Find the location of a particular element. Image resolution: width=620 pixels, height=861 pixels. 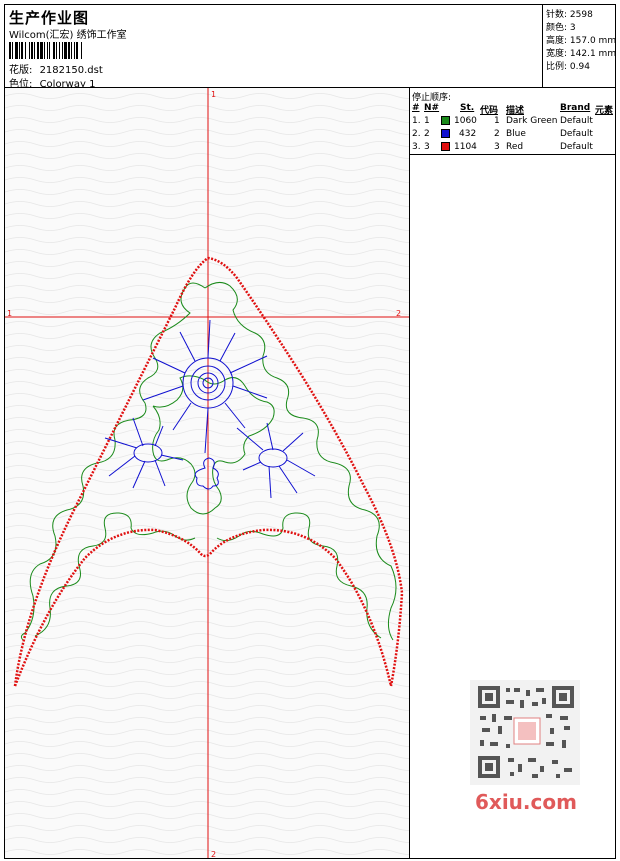

stat-width: 宽度: 142.1 mm is located at coordinates (581, 54).